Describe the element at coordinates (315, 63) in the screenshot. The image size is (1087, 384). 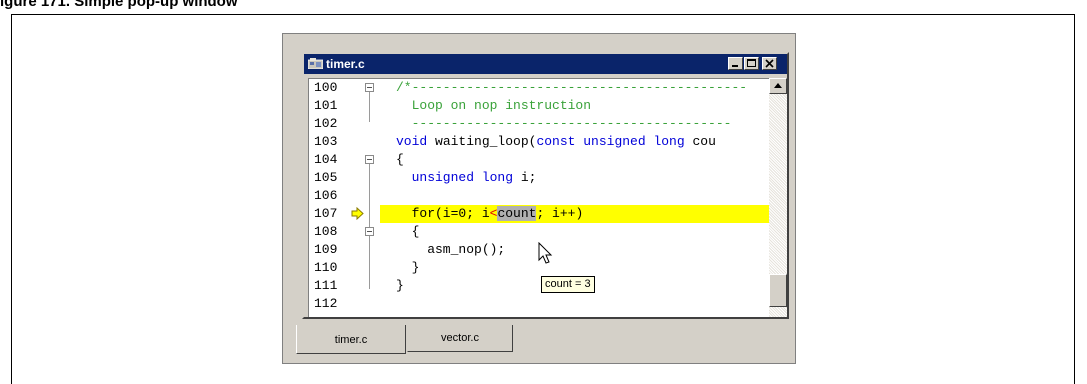
I see `window-icon` at that location.